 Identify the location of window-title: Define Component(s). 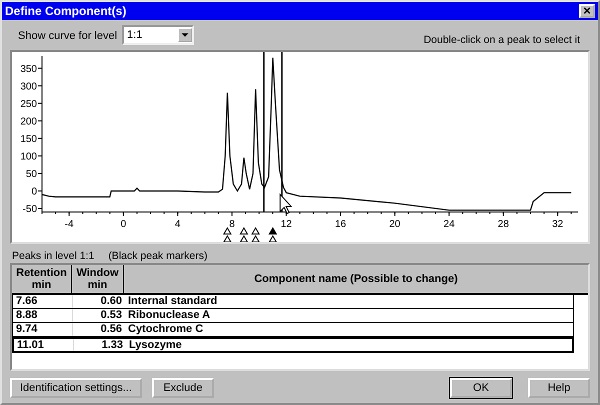
(65, 11).